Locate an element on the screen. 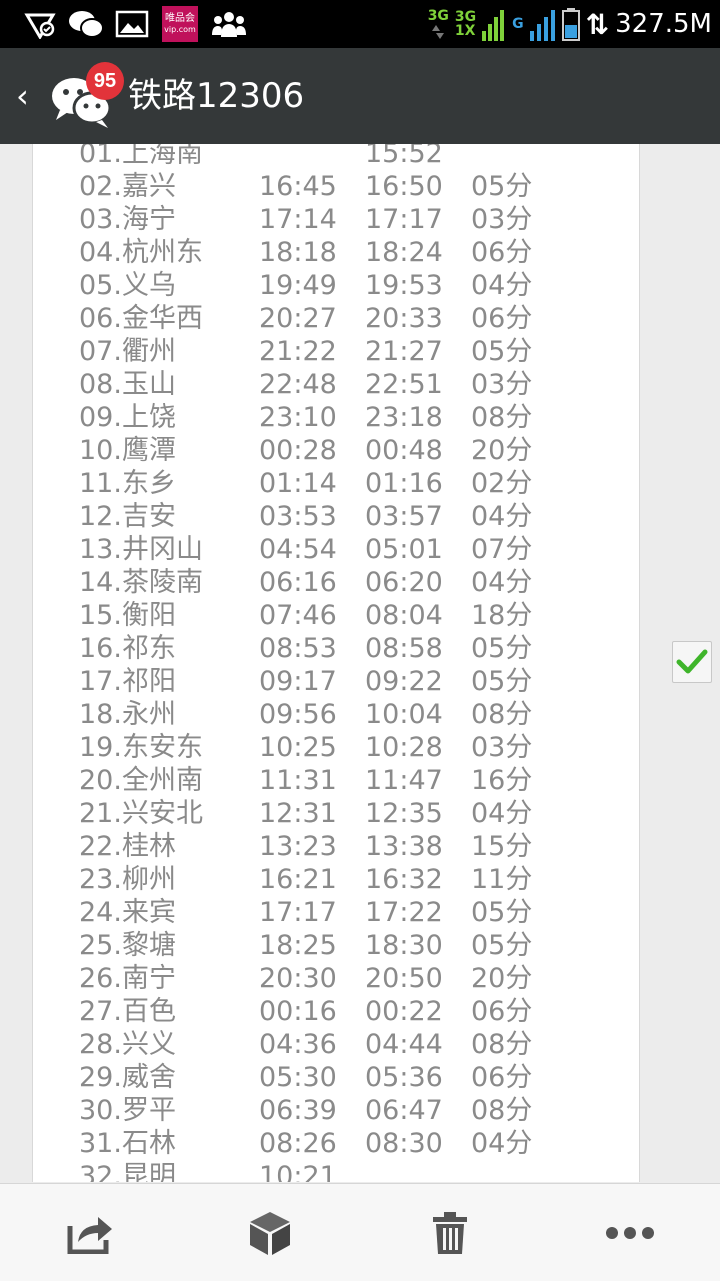 The height and width of the screenshot is (1281, 720). schedule-row: 19.东安东 10:25 10:28 03分 is located at coordinates (336, 747).